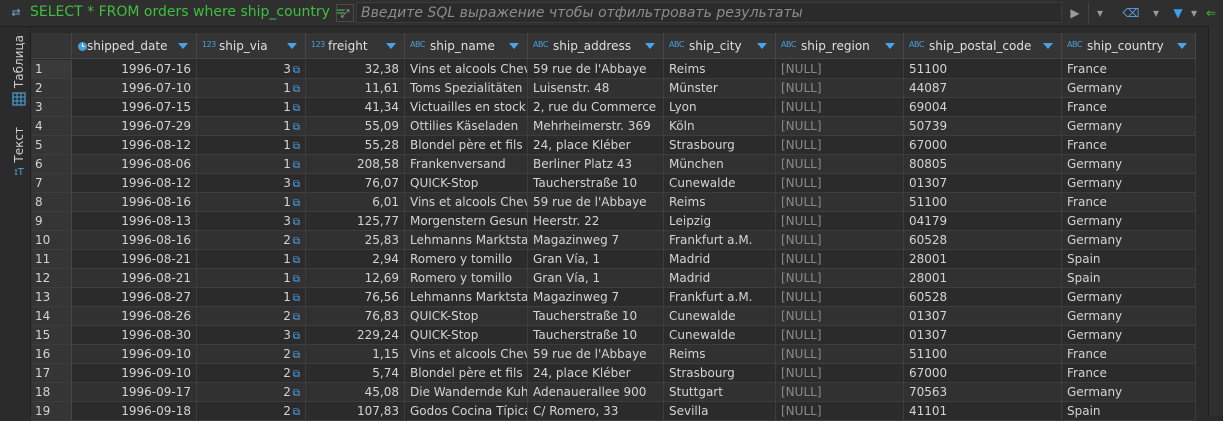 This screenshot has height=421, width=1223. I want to click on cell-ship_address: 24, place Kléber, so click(596, 145).